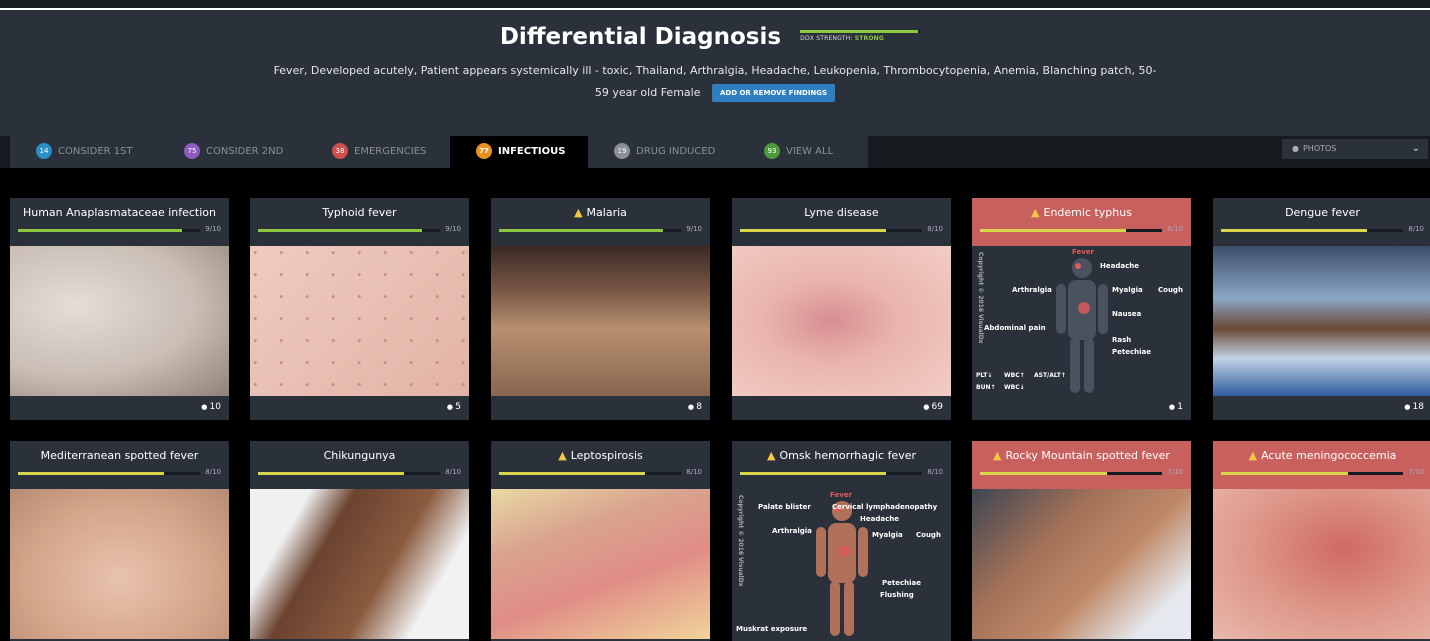 Image resolution: width=1430 pixels, height=641 pixels. I want to click on card-title-text: Lyme disease, so click(841, 212).